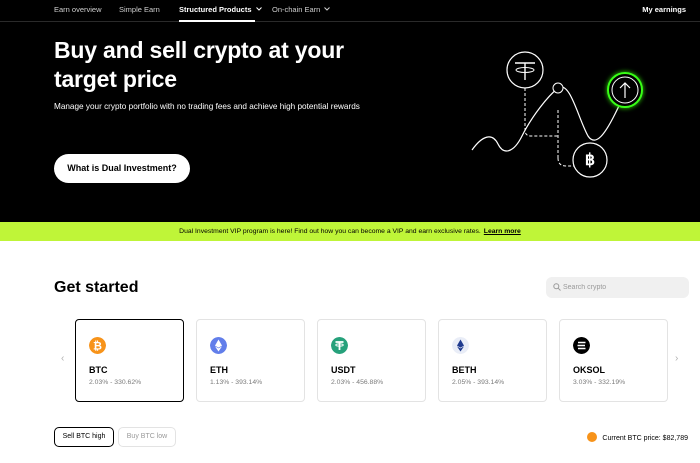 This screenshot has width=700, height=463. I want to click on bitcoin-icon: ฿, so click(590, 160).